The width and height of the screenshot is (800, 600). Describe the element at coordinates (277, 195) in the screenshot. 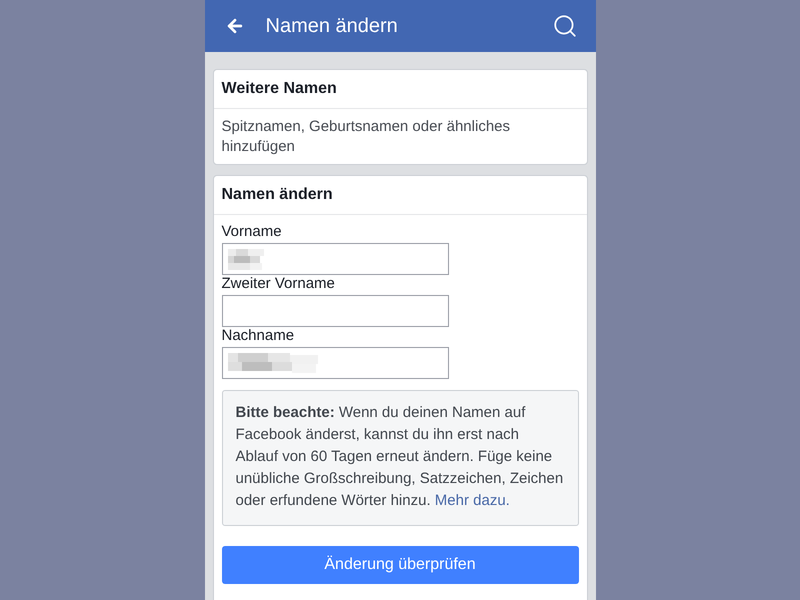

I see `card-title: Namen ändern` at that location.